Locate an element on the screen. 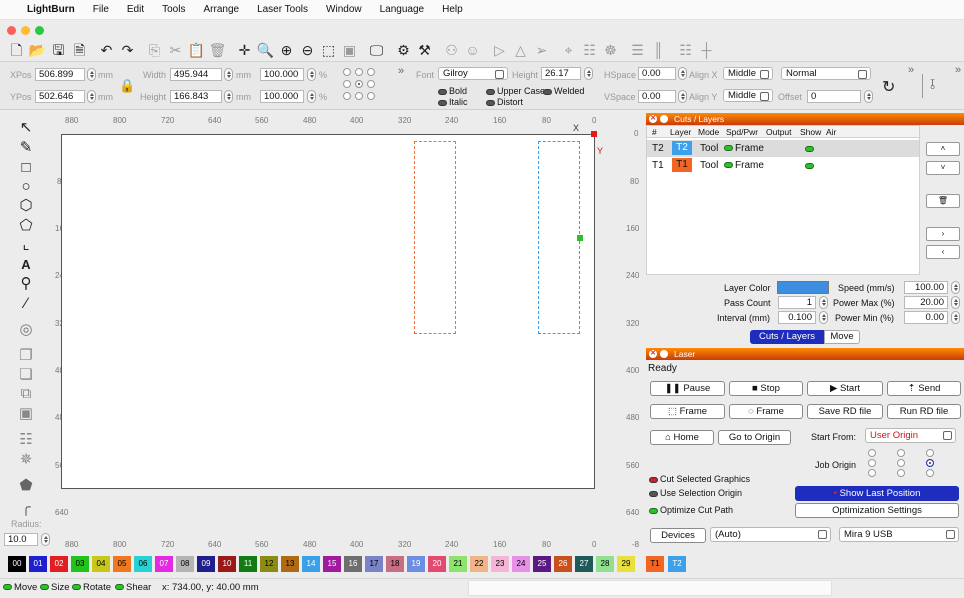 Image resolution: width=964 pixels, height=598 pixels. origin-radio-bc is located at coordinates (359, 96).